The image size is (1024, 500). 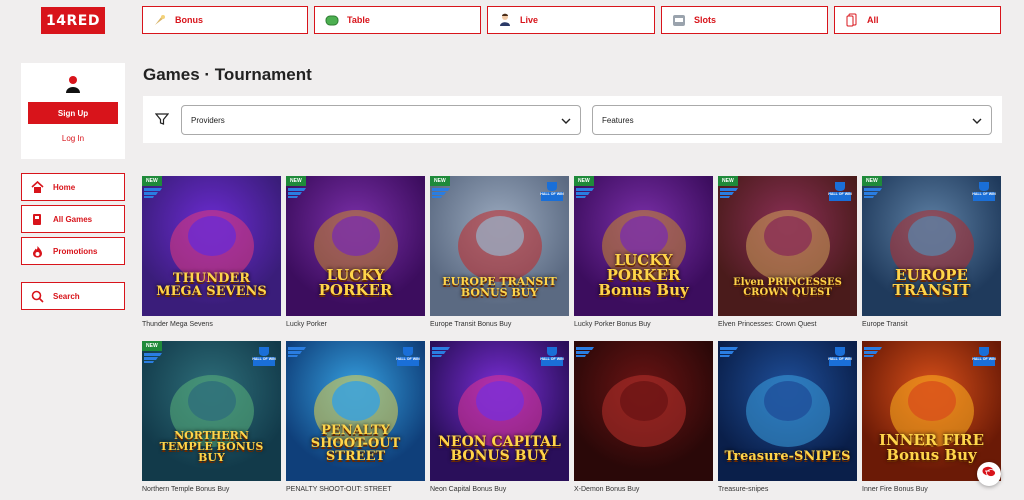 I want to click on table-icon, so click(x=332, y=20).